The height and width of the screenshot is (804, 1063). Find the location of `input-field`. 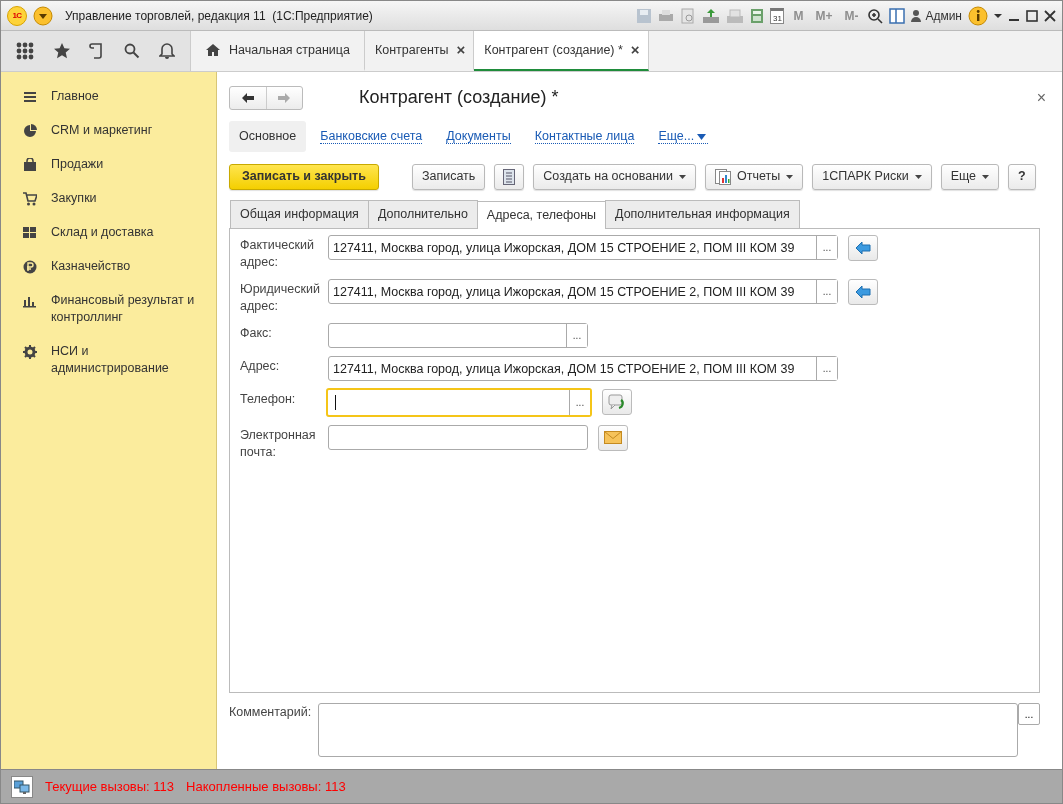

input-field is located at coordinates (458, 437).